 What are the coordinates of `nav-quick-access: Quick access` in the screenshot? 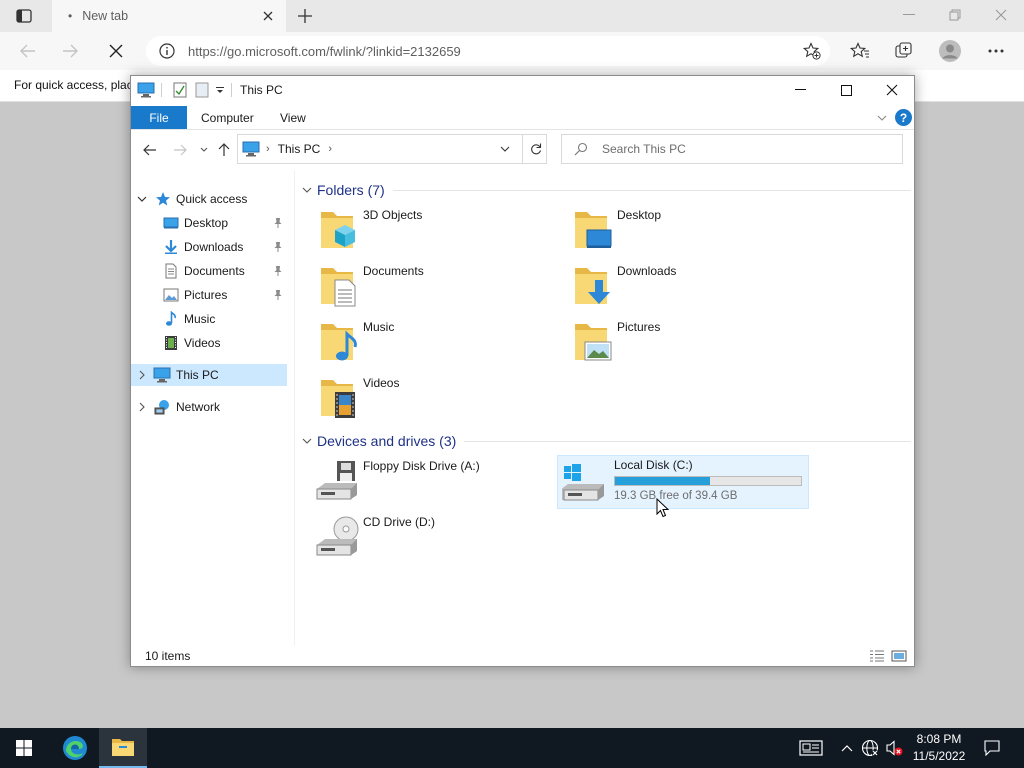 It's located at (209, 199).